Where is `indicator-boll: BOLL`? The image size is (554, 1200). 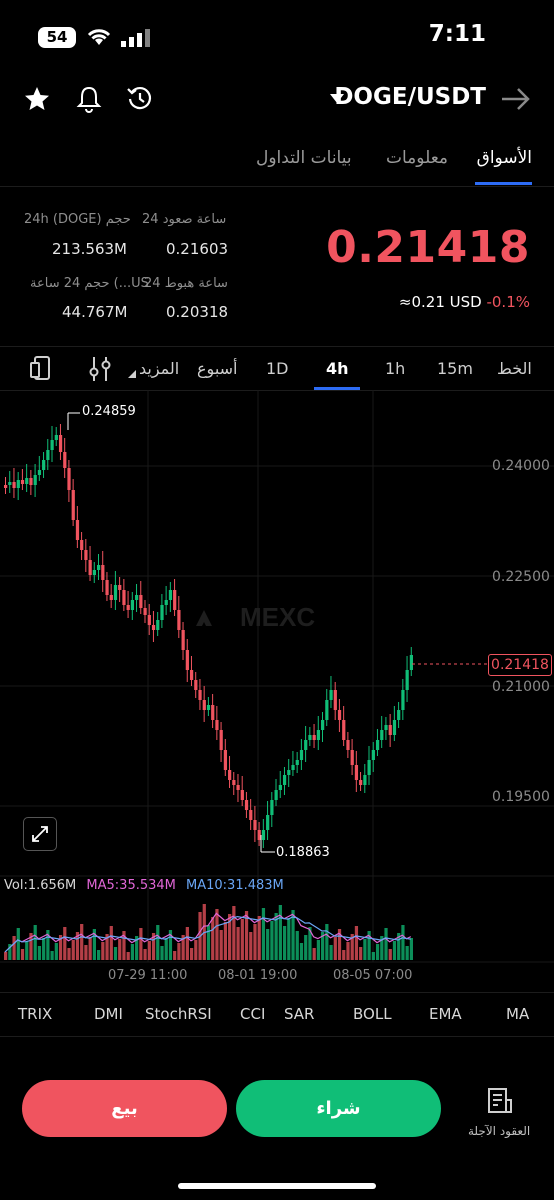
indicator-boll: BOLL is located at coordinates (372, 1014).